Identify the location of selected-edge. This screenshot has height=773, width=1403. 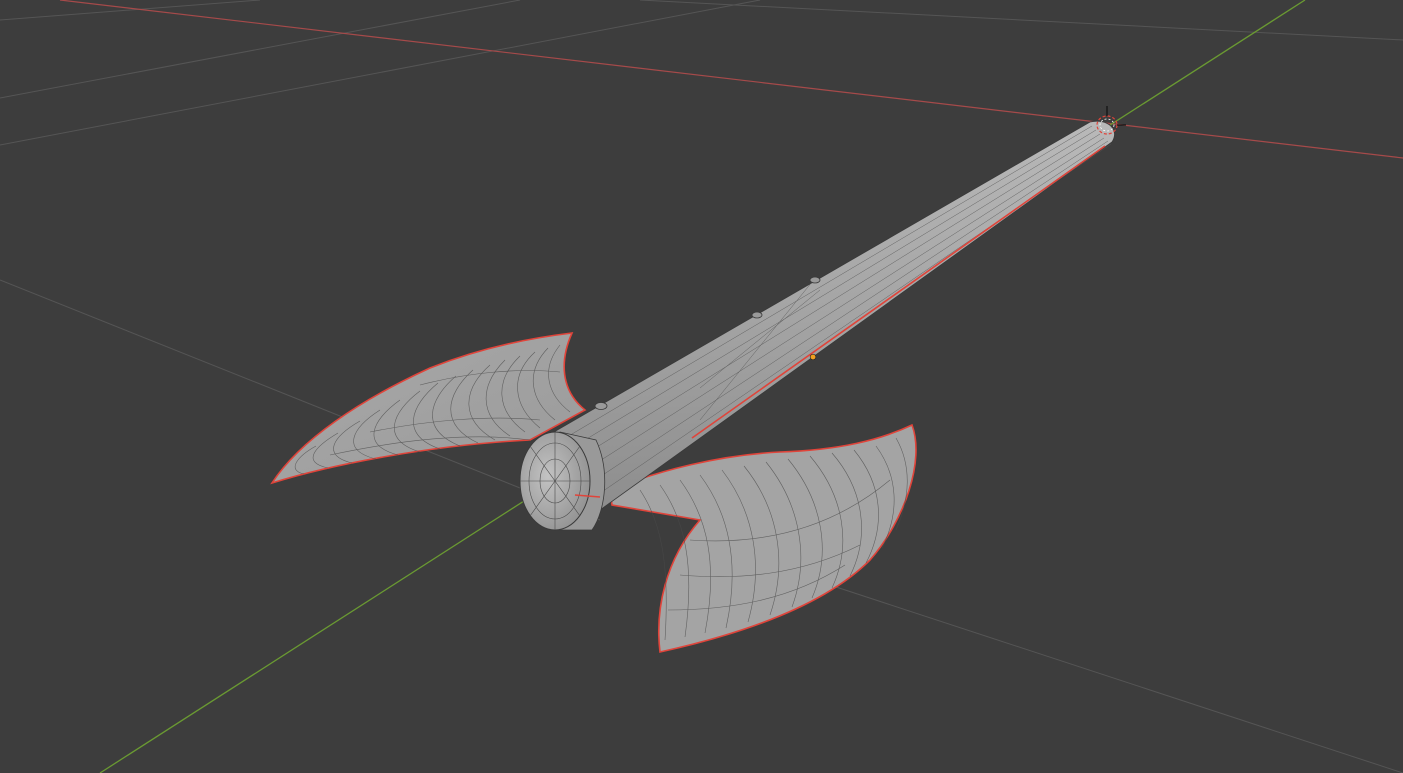
(898, 292).